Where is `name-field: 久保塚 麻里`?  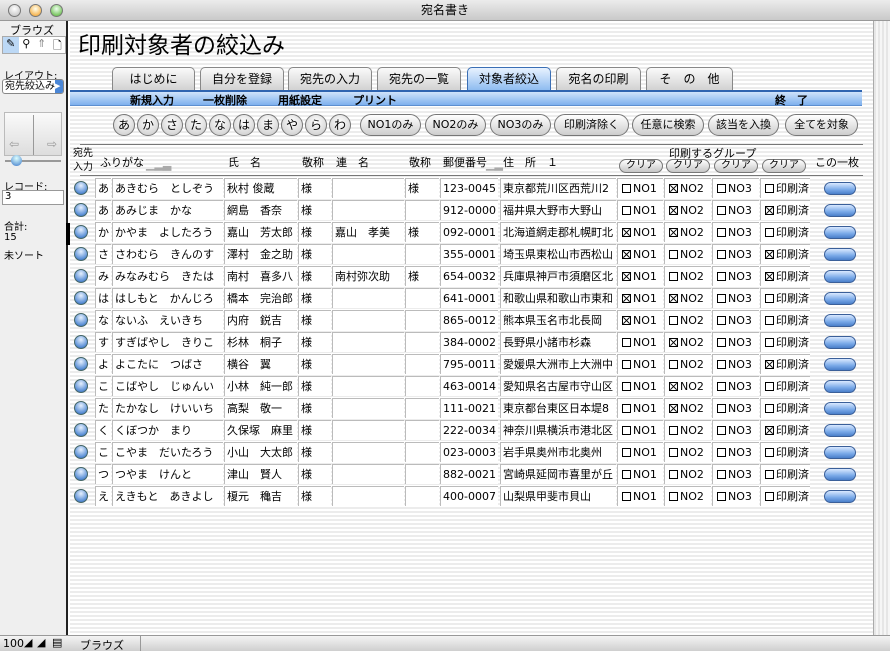 name-field: 久保塚 麻里 is located at coordinates (260, 430).